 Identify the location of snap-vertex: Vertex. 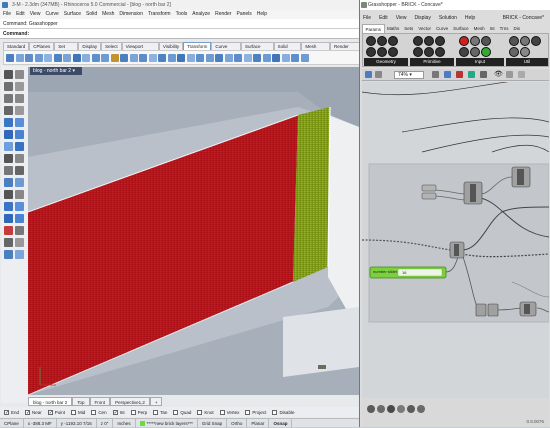
(229, 412).